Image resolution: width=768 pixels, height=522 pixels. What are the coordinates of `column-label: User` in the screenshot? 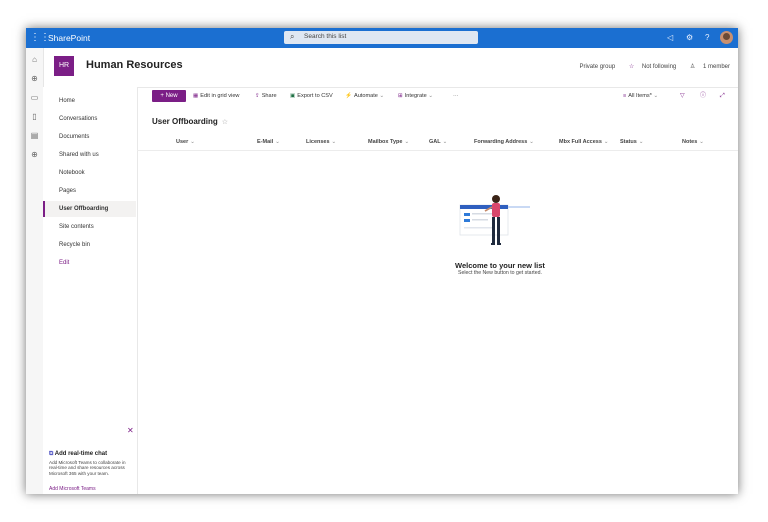 It's located at (182, 142).